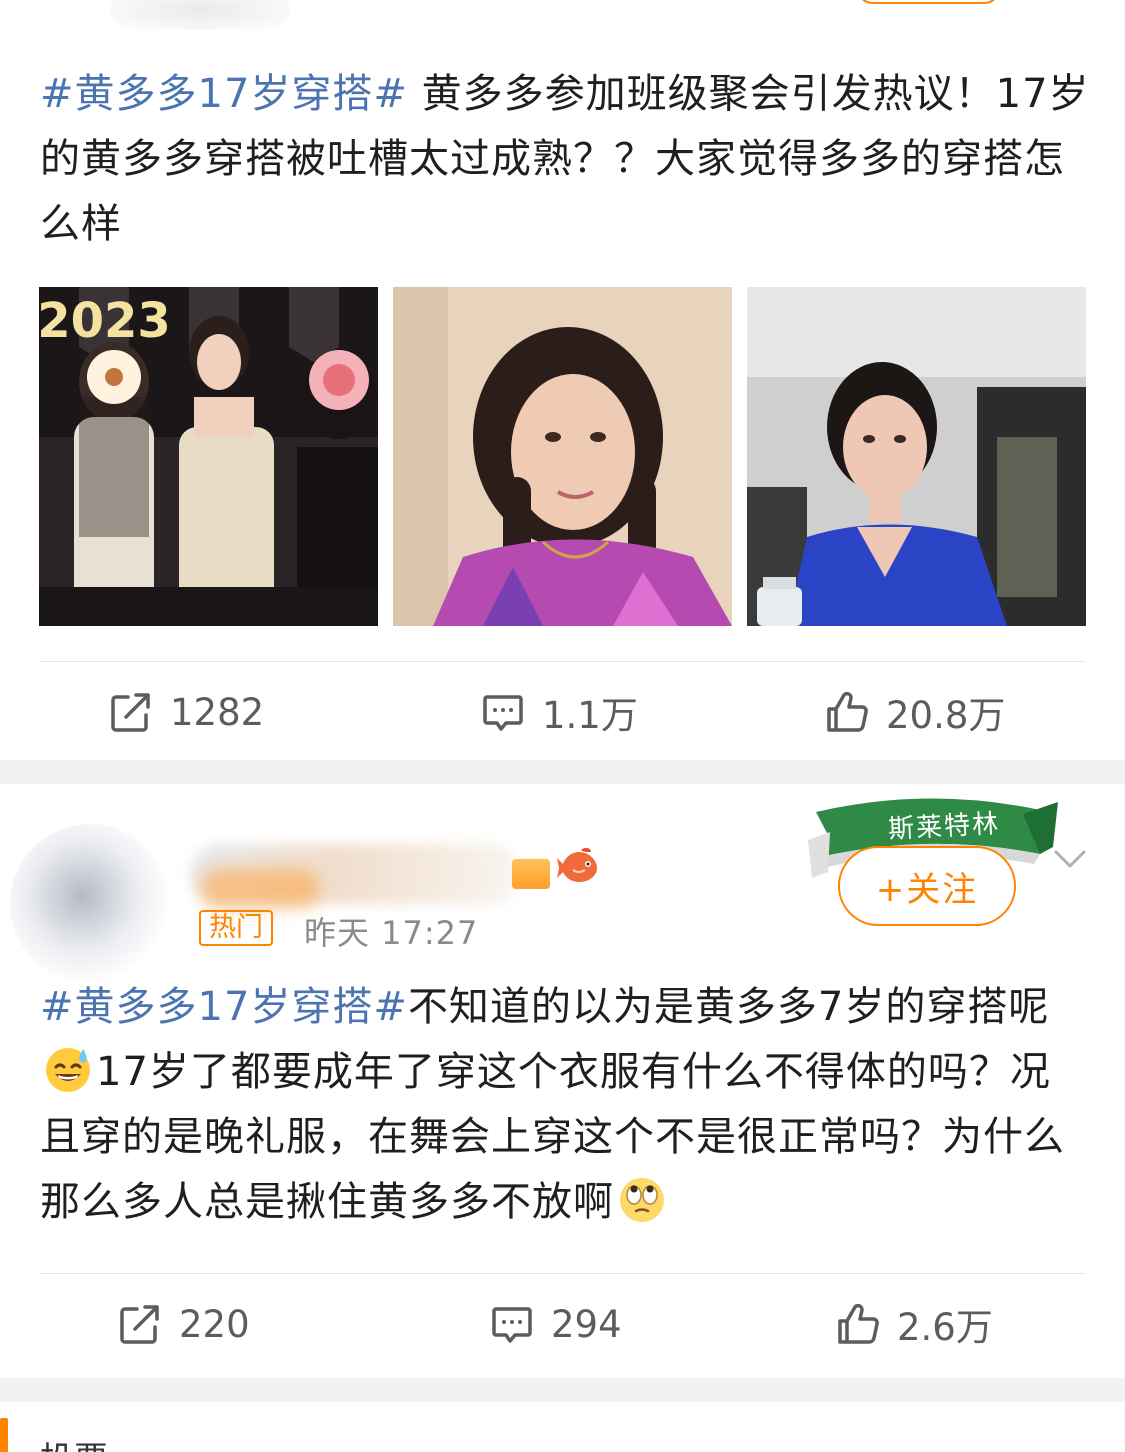 Image resolution: width=1125 pixels, height=1452 pixels. Describe the element at coordinates (68, 1070) in the screenshot. I see `sweat-smile-emoji-icon` at that location.